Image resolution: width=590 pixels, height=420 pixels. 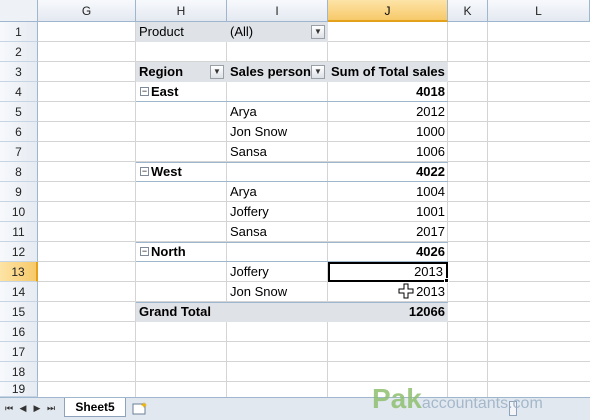 I want to click on insert-sheet-icon, so click(x=141, y=408).